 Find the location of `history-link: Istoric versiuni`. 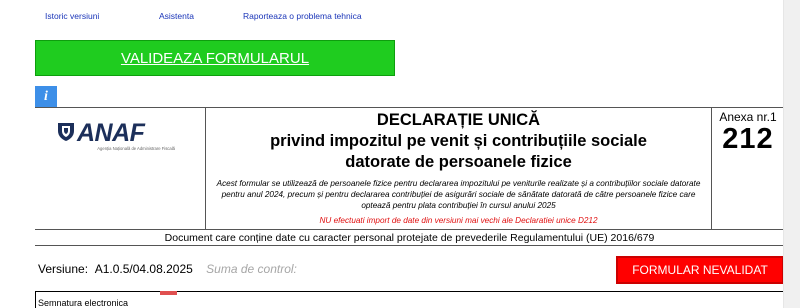

history-link: Istoric versiuni is located at coordinates (72, 16).